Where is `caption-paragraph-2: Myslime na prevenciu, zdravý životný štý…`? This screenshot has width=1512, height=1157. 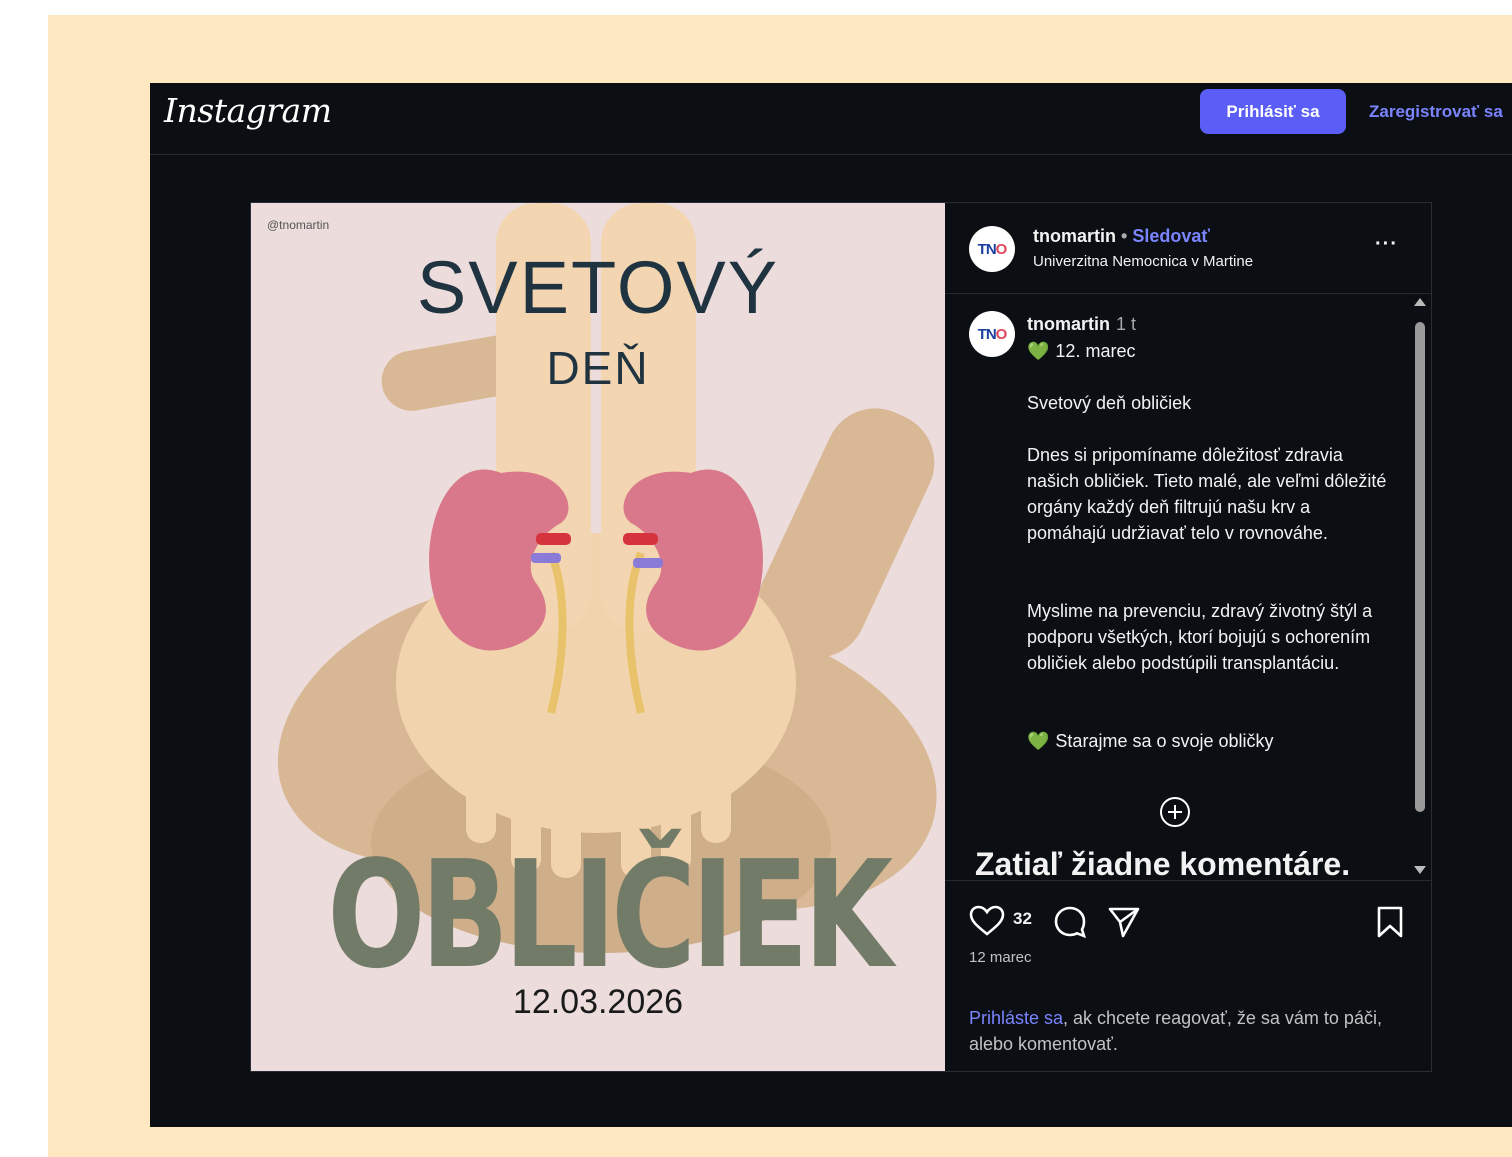
caption-paragraph-2: Myslime na prevenciu, zdravý životný štý… is located at coordinates (1200, 637).